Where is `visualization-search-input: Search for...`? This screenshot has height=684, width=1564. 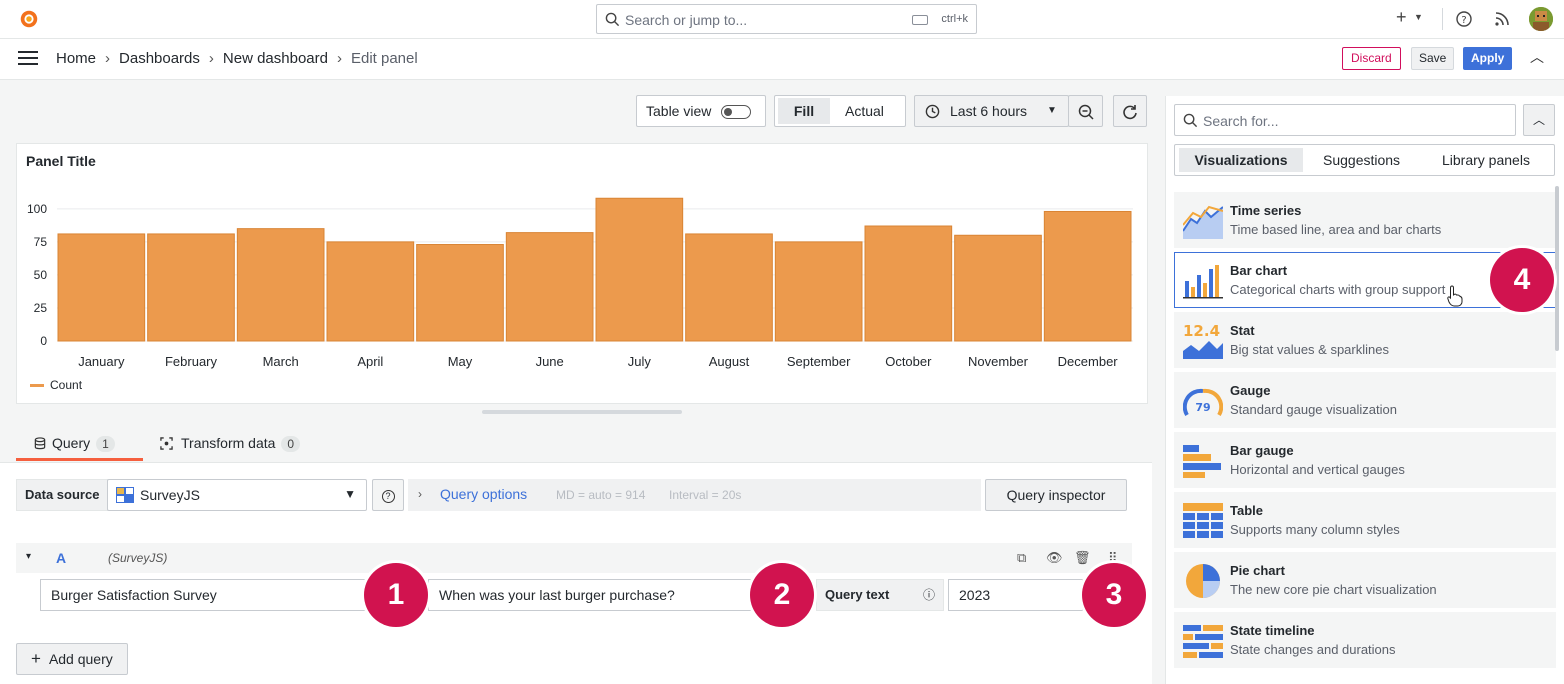 visualization-search-input: Search for... is located at coordinates (1345, 120).